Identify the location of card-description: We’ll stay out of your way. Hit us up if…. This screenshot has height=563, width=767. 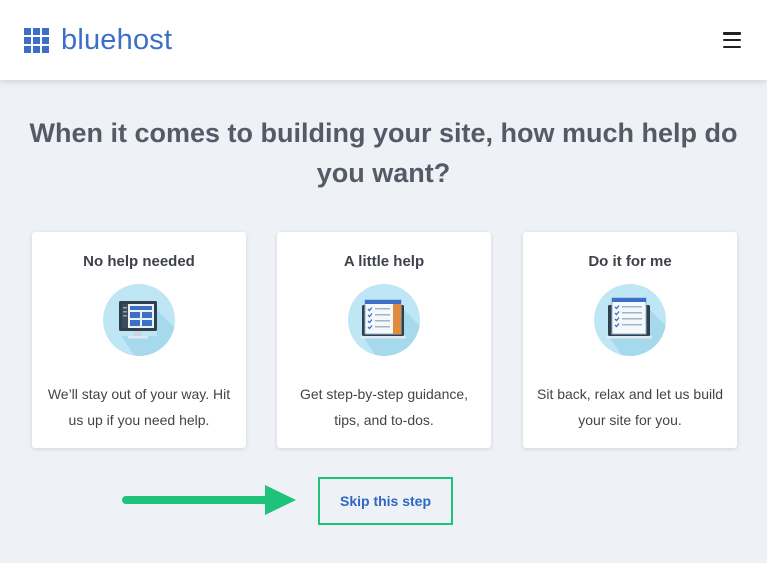
(139, 407).